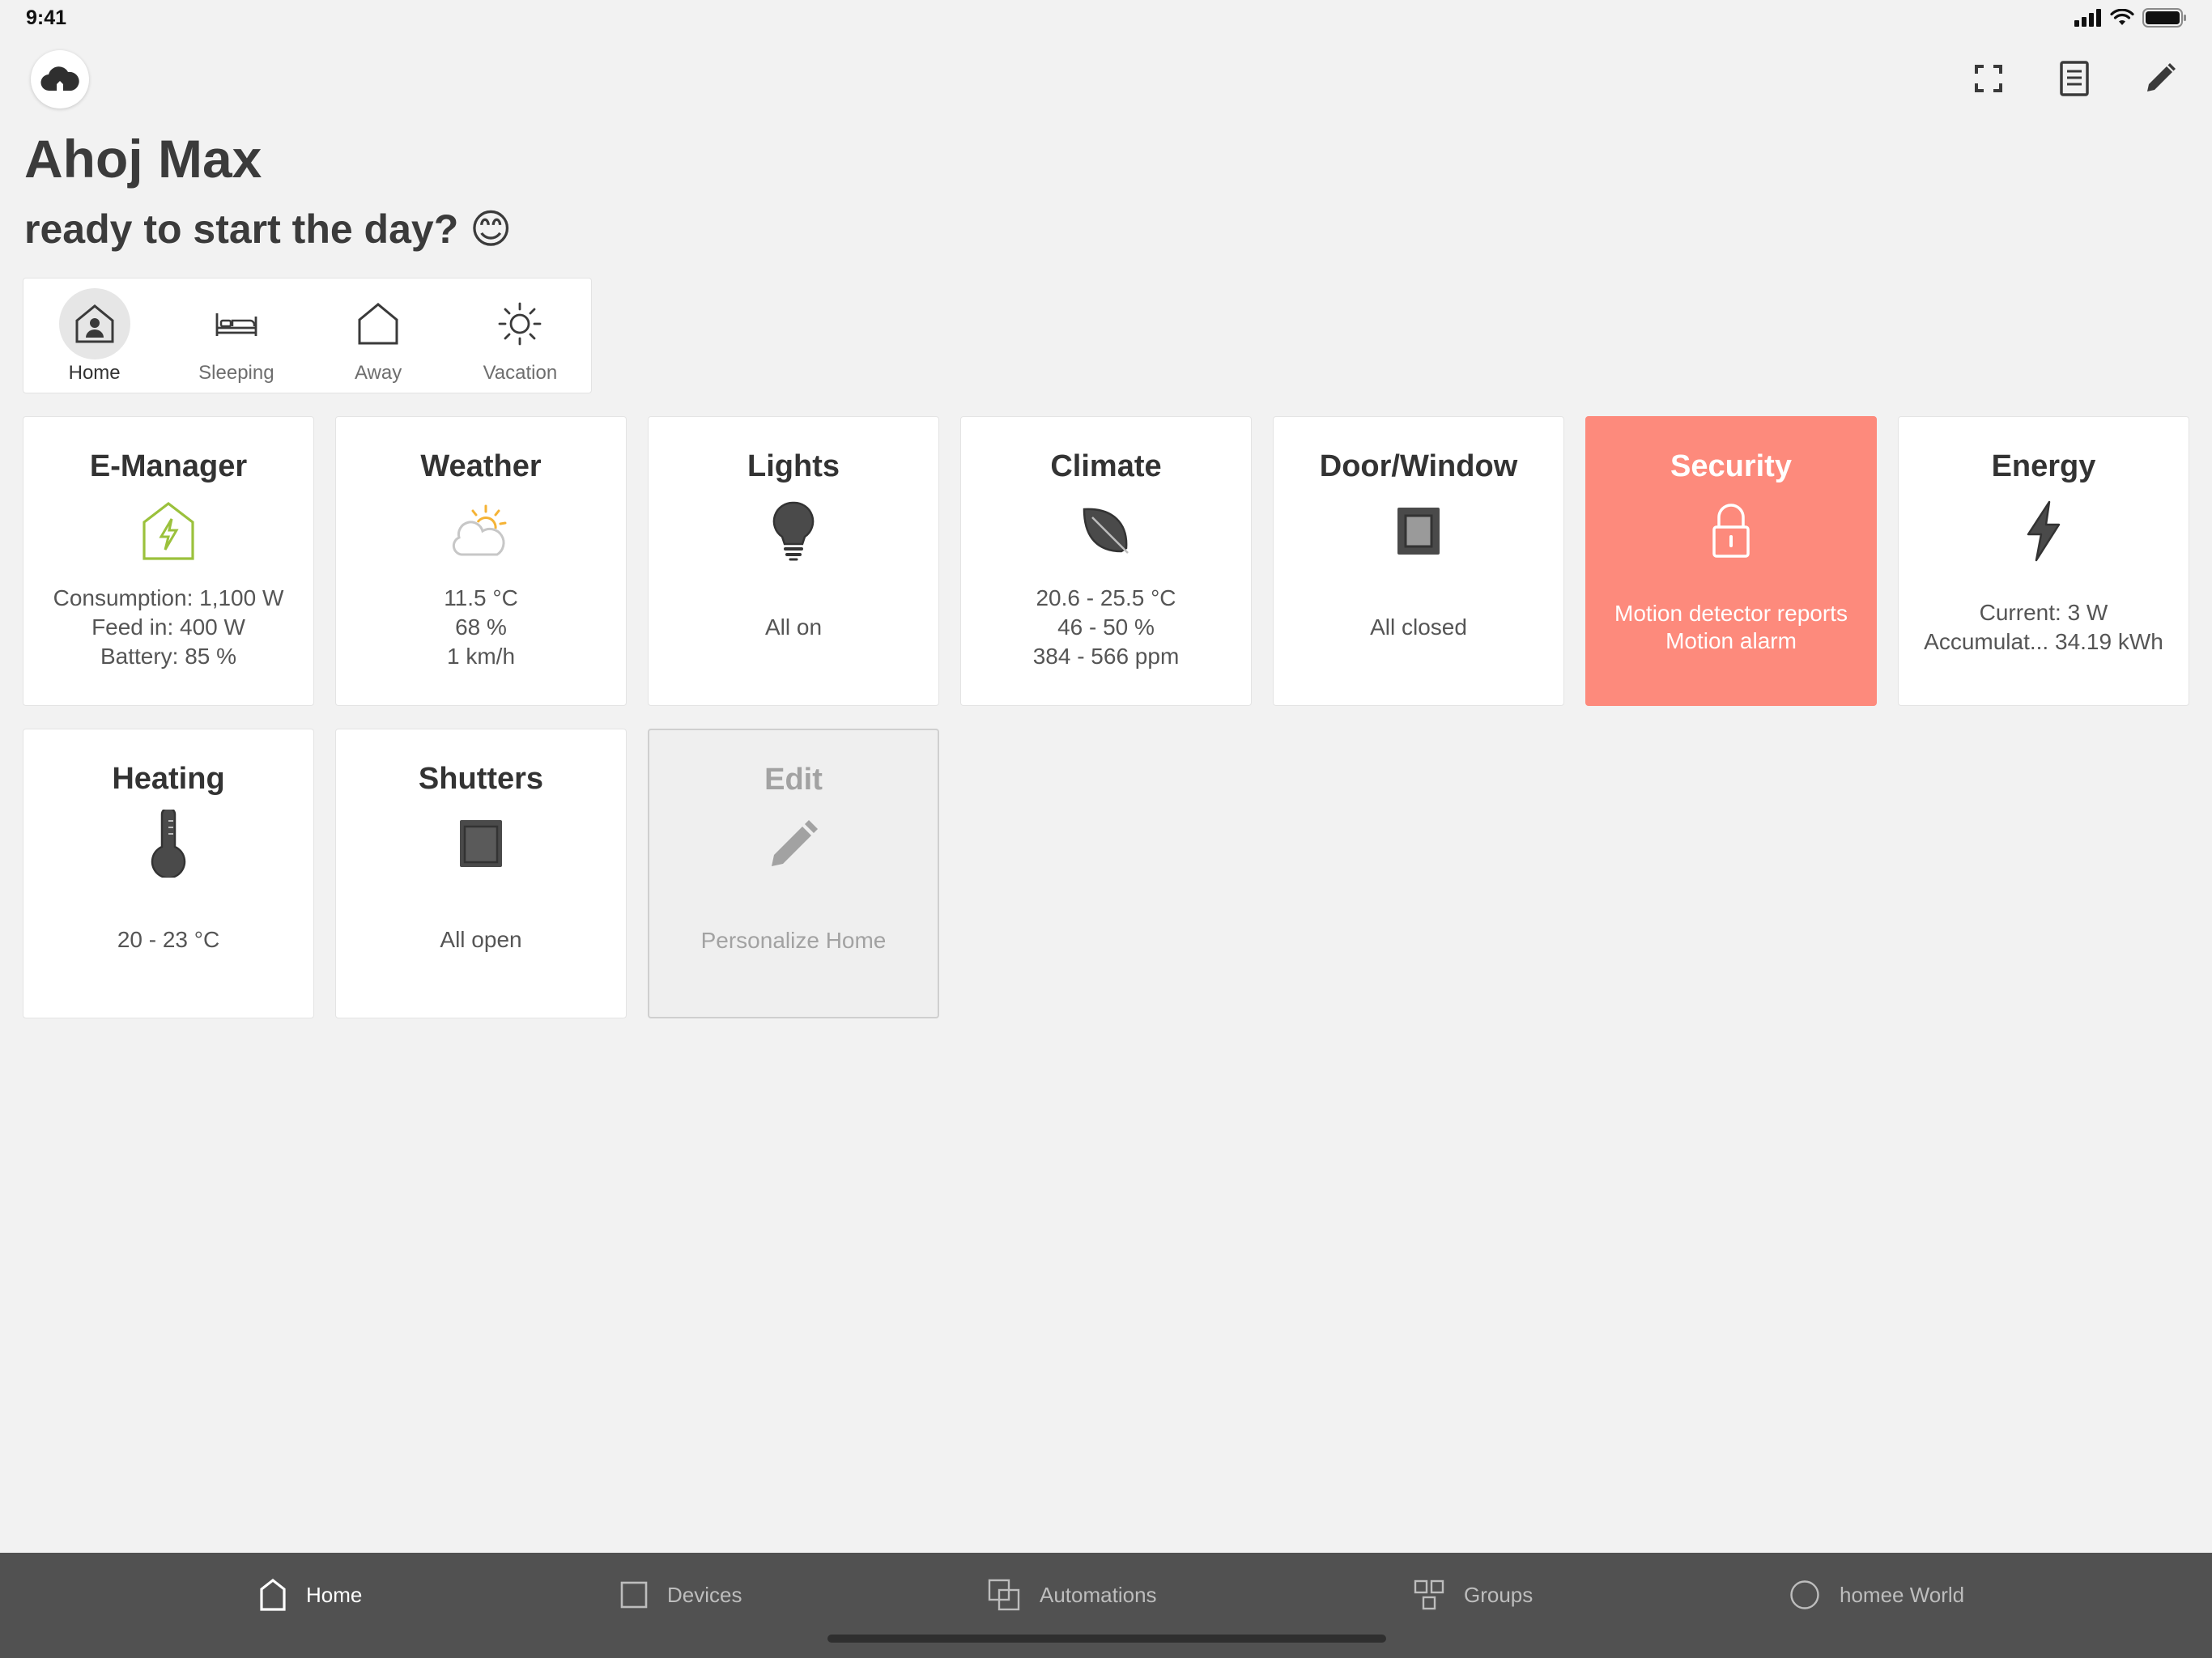 This screenshot has width=2212, height=1658. I want to click on tile-title: Heating, so click(168, 779).